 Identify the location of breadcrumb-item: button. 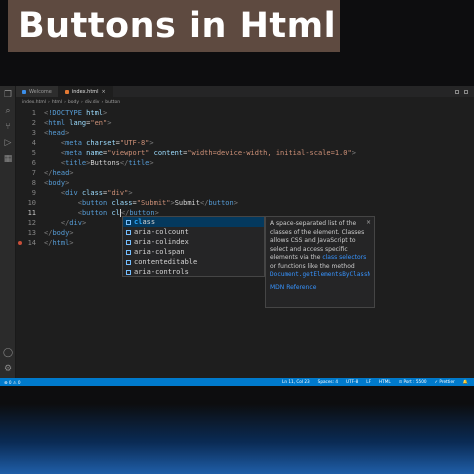
(112, 102).